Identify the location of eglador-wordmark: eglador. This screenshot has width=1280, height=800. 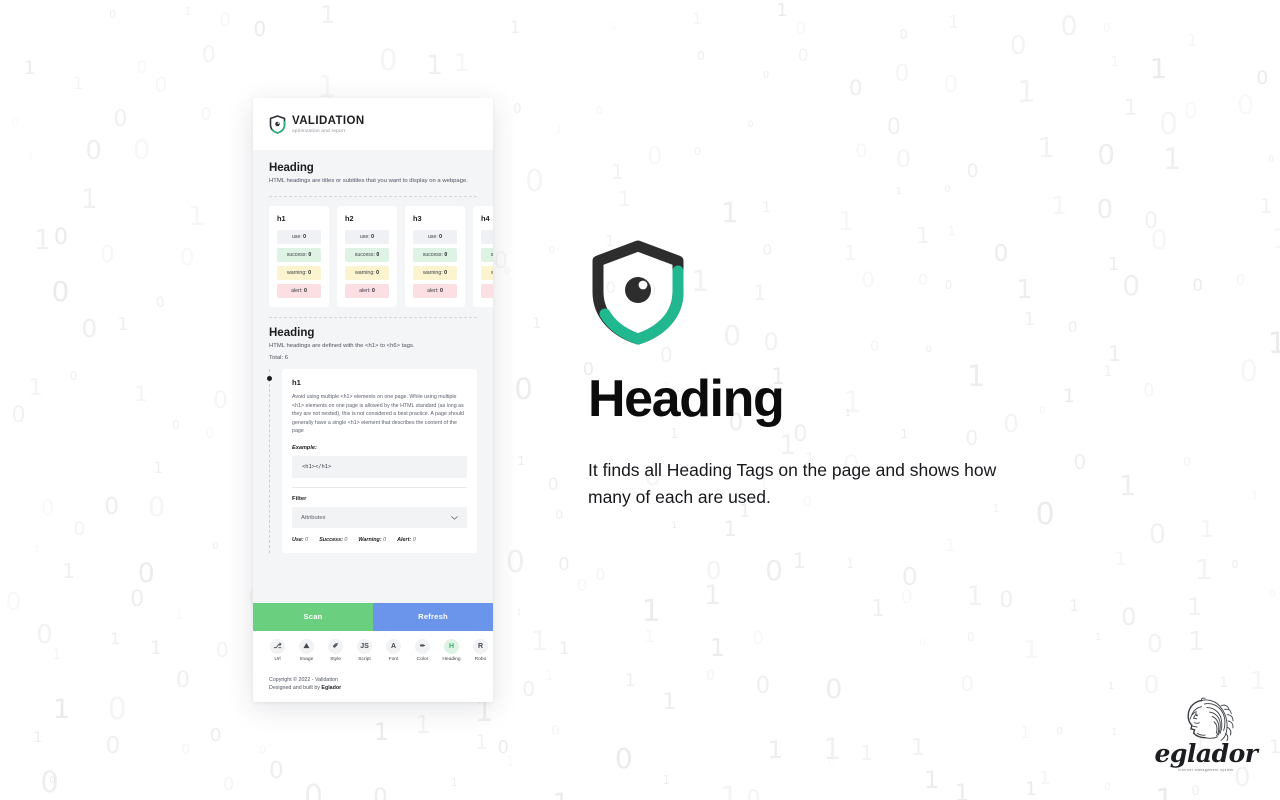
(1206, 753).